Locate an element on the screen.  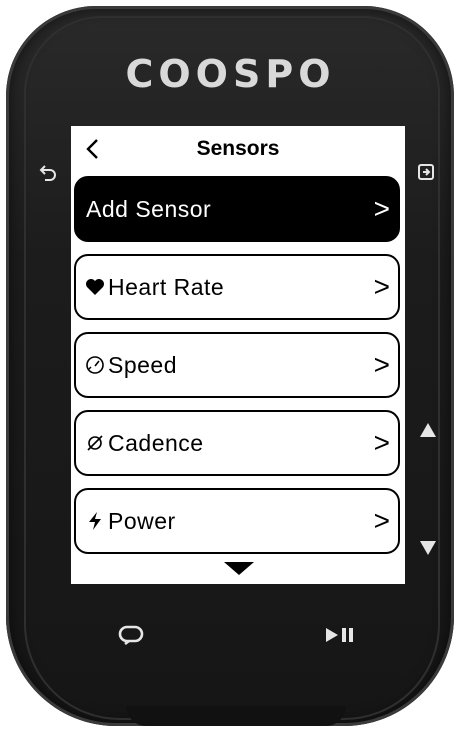
menu-item-power: Power > is located at coordinates (237, 521).